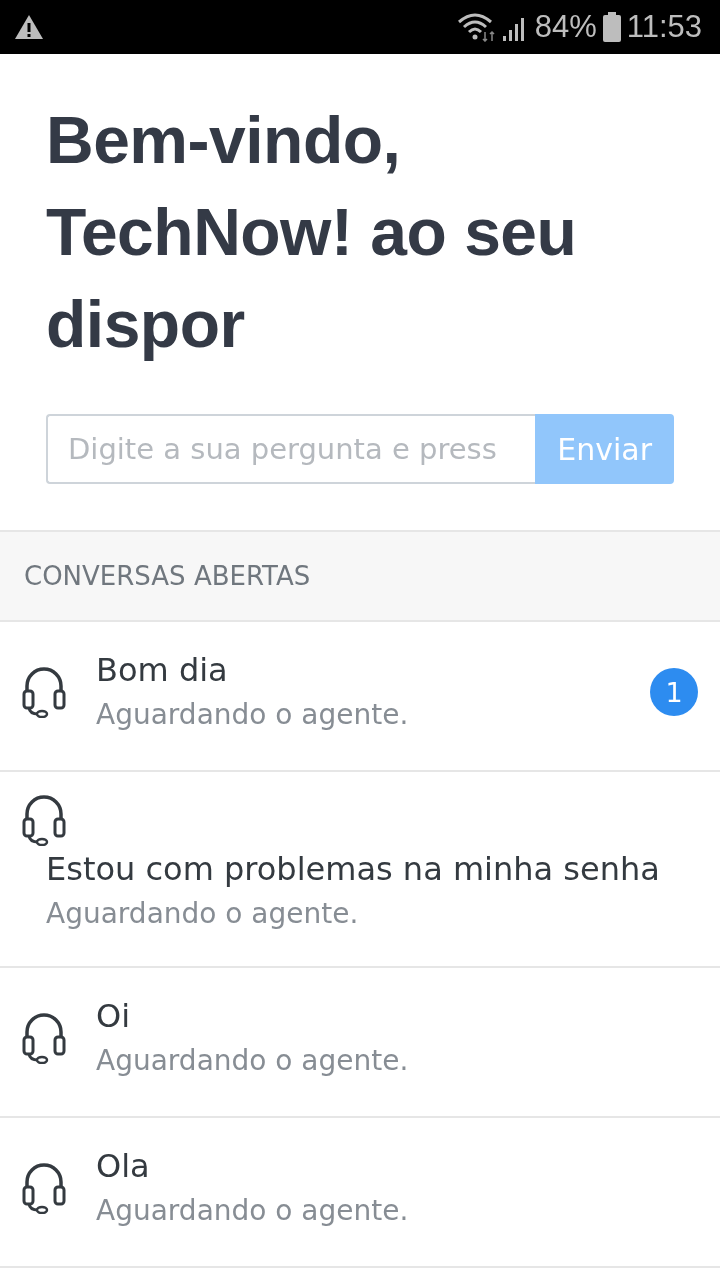 This screenshot has height=1280, width=720. What do you see at coordinates (664, 27) in the screenshot?
I see `clock-time: 11:53` at bounding box center [664, 27].